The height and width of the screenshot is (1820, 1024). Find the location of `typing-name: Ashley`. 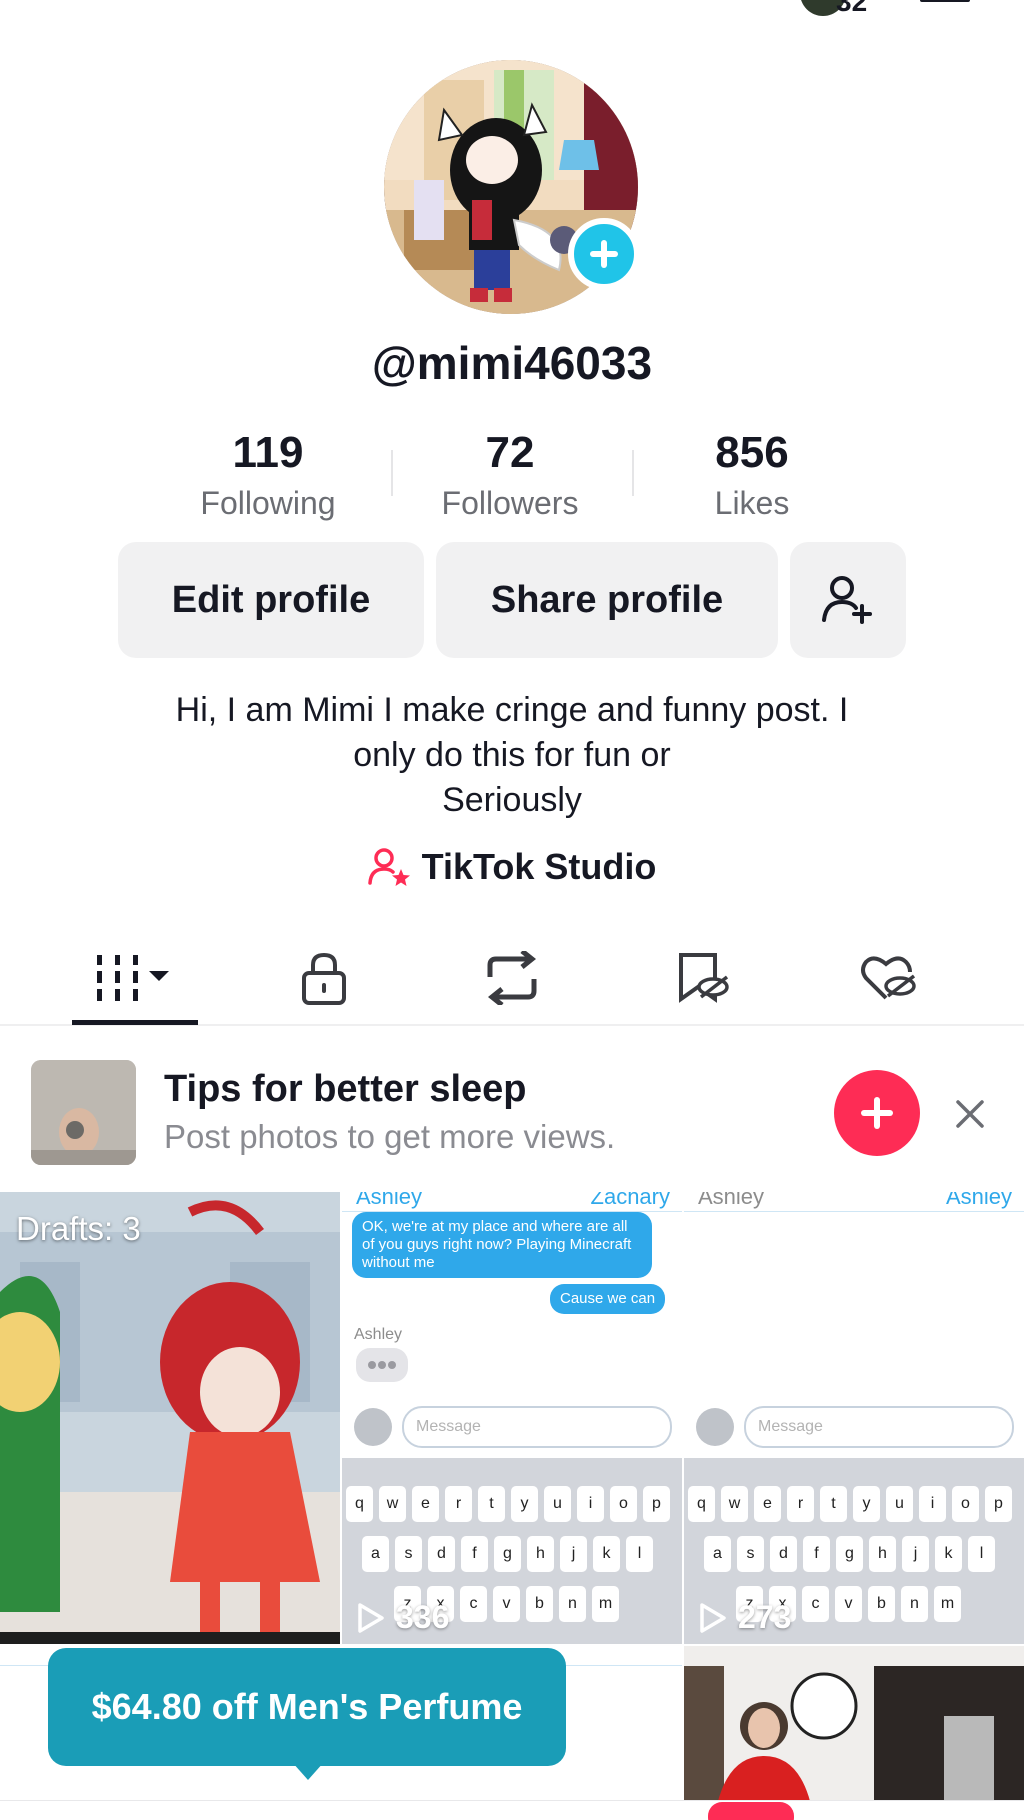

typing-name: Ashley is located at coordinates (378, 1334).